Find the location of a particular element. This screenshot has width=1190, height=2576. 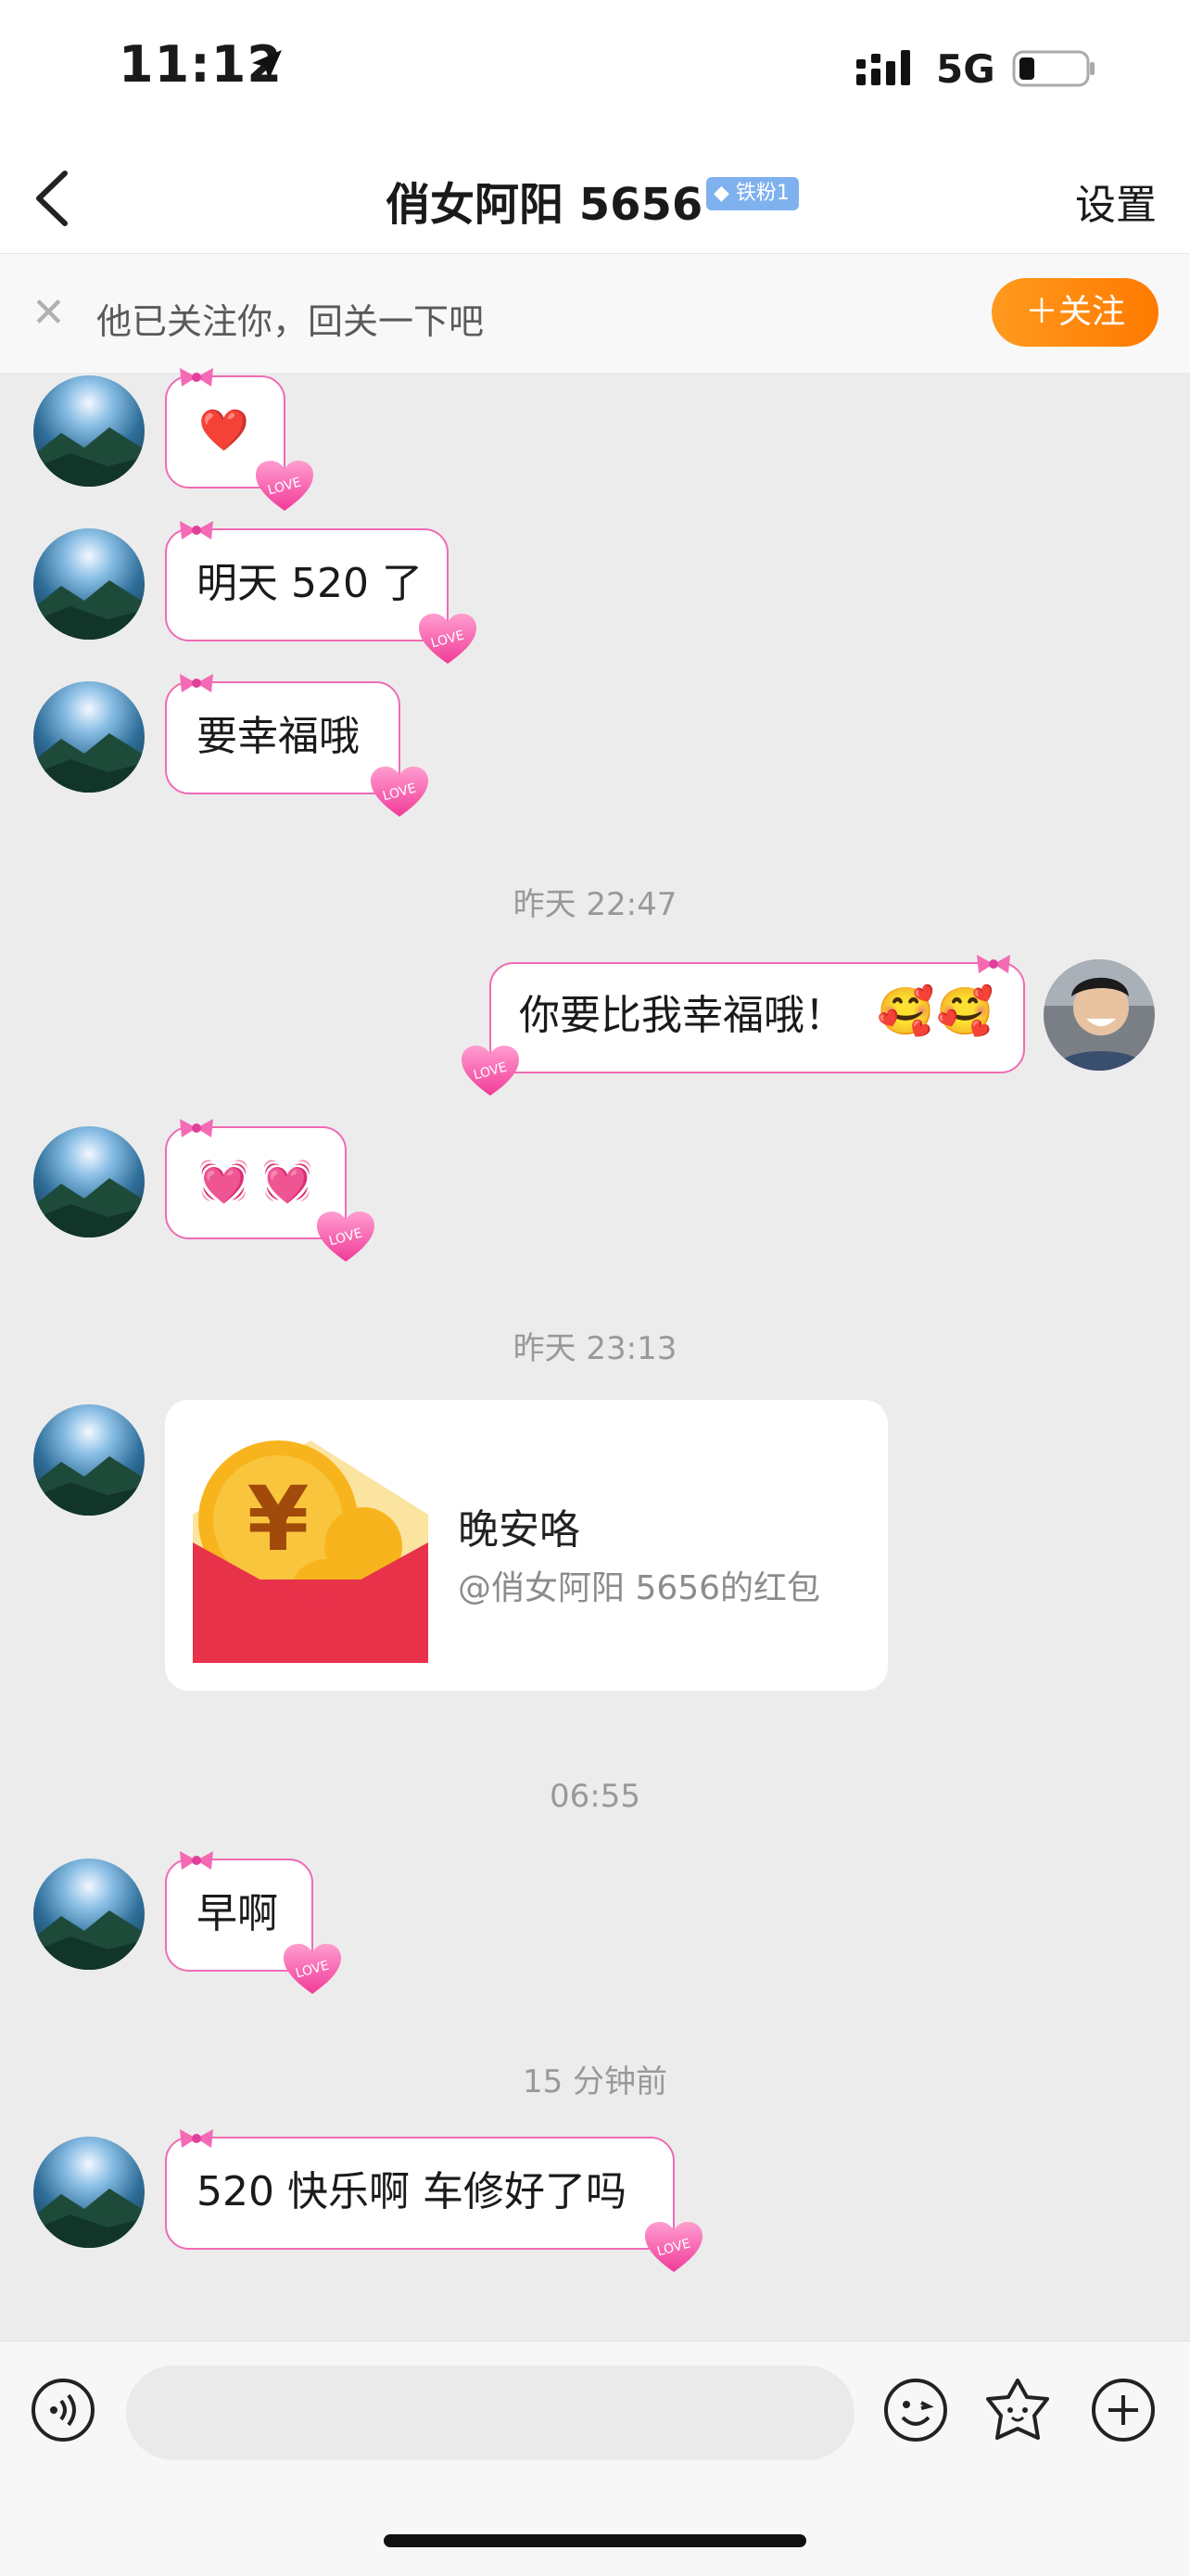

battery-icon is located at coordinates (1053, 68).